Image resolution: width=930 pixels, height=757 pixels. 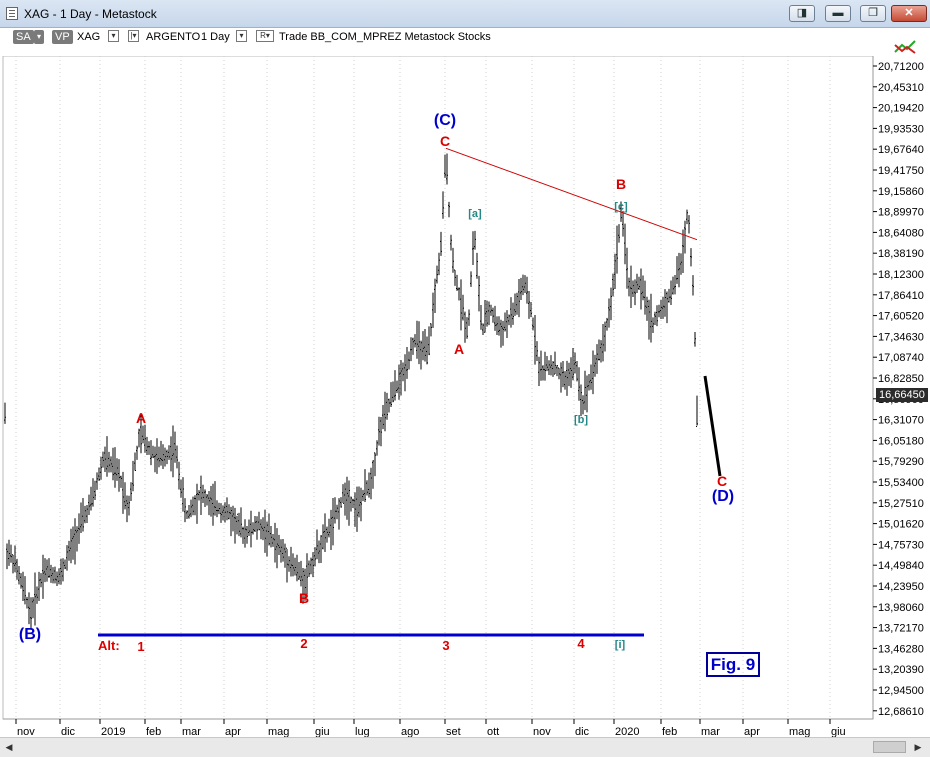 What do you see at coordinates (901, 150) in the screenshot?
I see `y-tick-label: 19,67640` at bounding box center [901, 150].